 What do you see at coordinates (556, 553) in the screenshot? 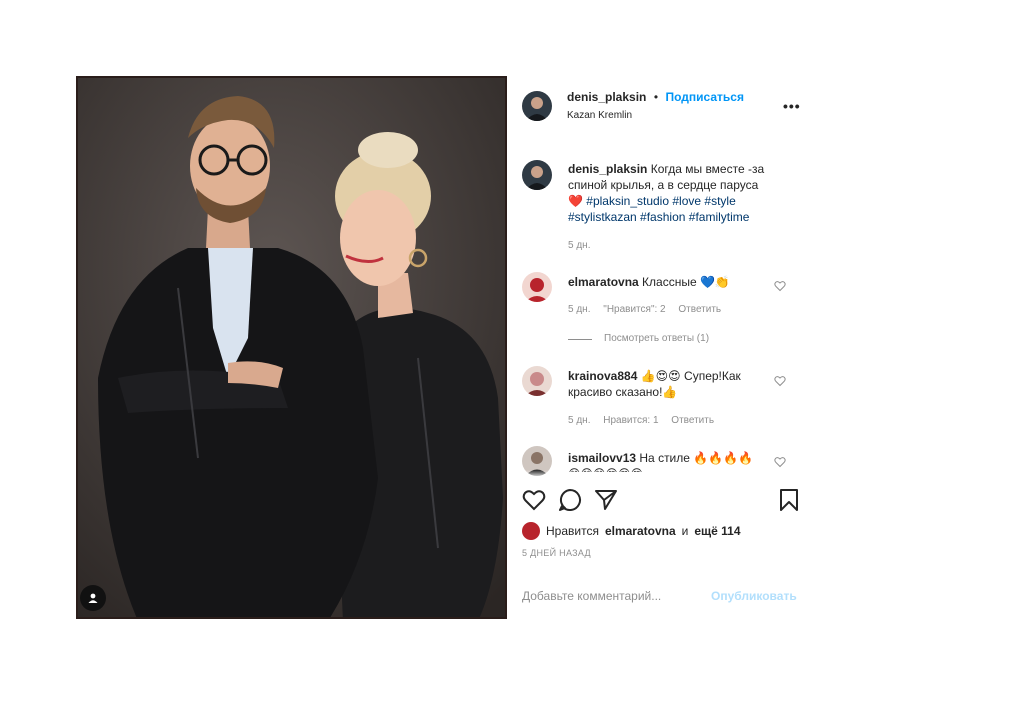
I see `post-date: 5 ДНЕЙ НАЗАД` at bounding box center [556, 553].